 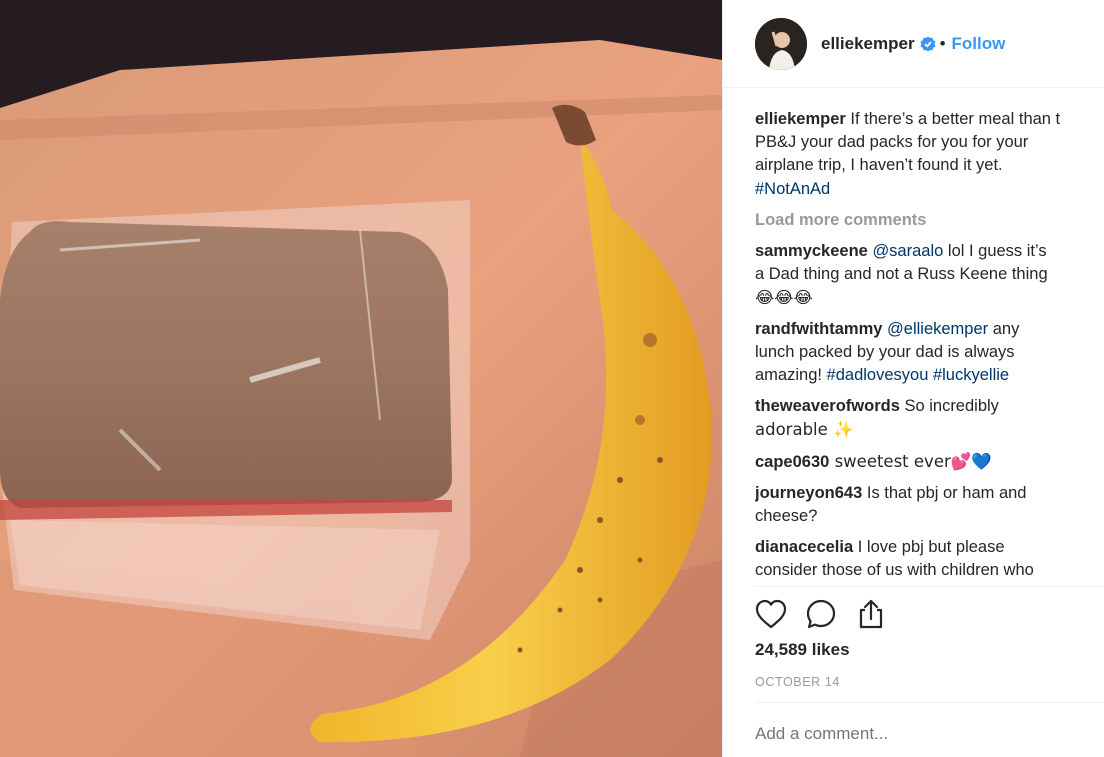 I want to click on follow-button: Follow, so click(x=979, y=44).